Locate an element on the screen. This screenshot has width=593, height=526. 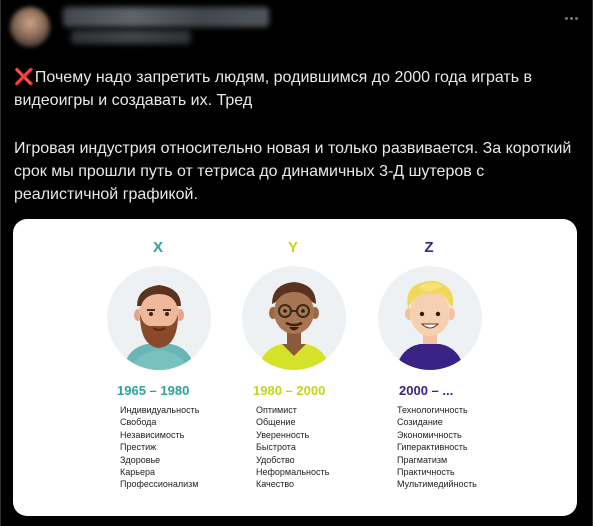
trait-item: Свобода is located at coordinates (138, 422).